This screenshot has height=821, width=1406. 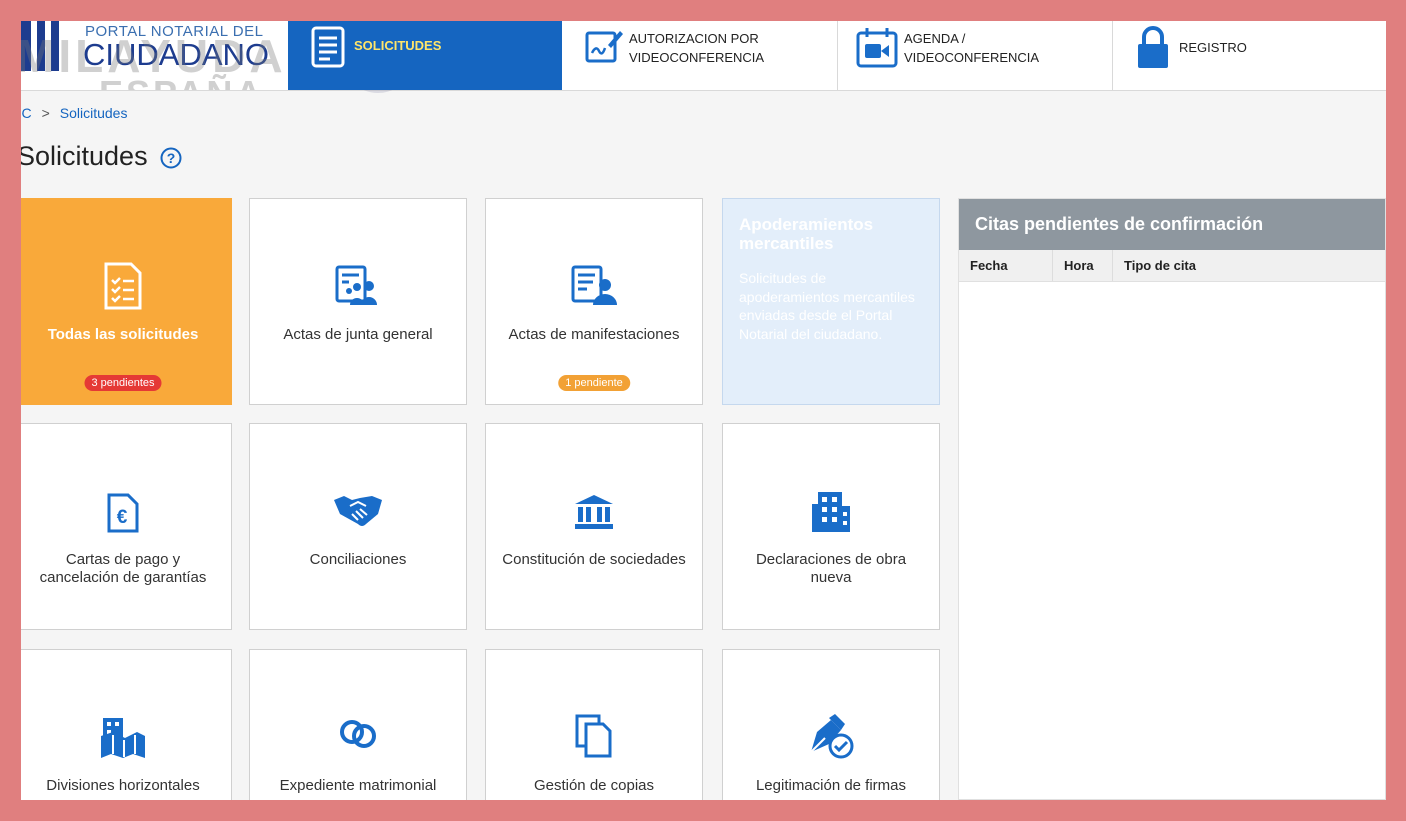 I want to click on nav-autorizacion-line1: AUTORIZACION POR, so click(x=694, y=38).